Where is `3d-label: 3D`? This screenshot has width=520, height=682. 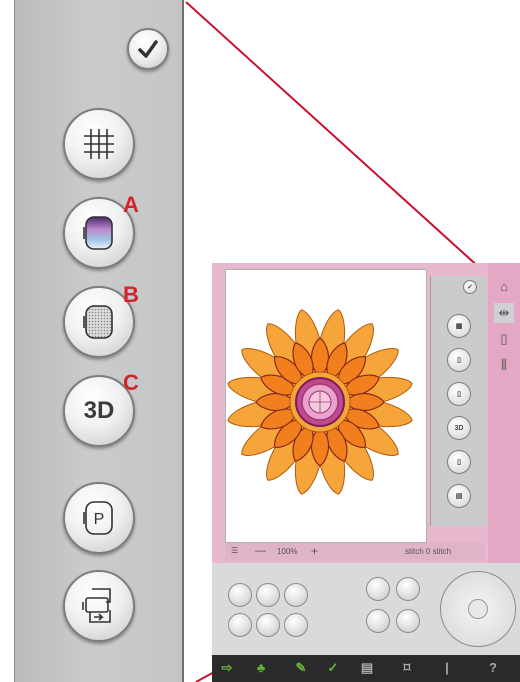
3d-label: 3D is located at coordinates (99, 410).